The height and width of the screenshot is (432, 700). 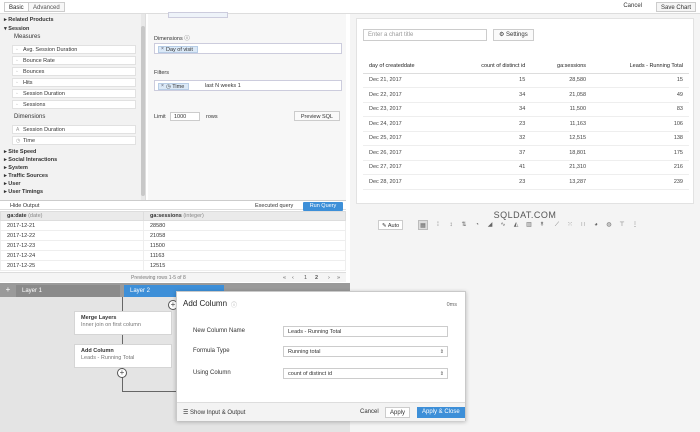 I want to click on add-step-icon: +, so click(x=122, y=373).